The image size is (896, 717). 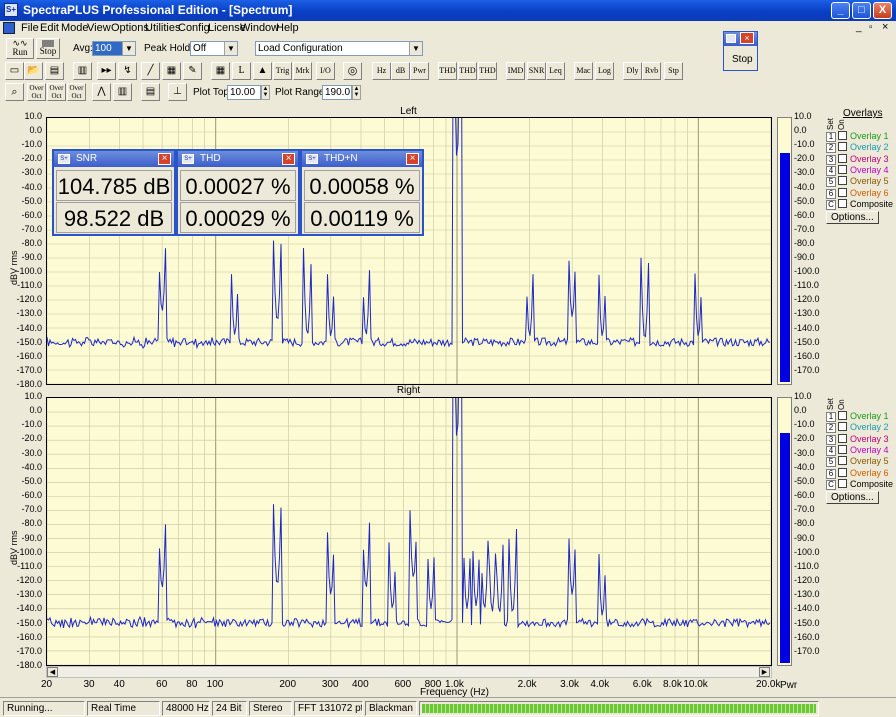 I want to click on toolbar-stp-button: Stp, so click(x=673, y=71).